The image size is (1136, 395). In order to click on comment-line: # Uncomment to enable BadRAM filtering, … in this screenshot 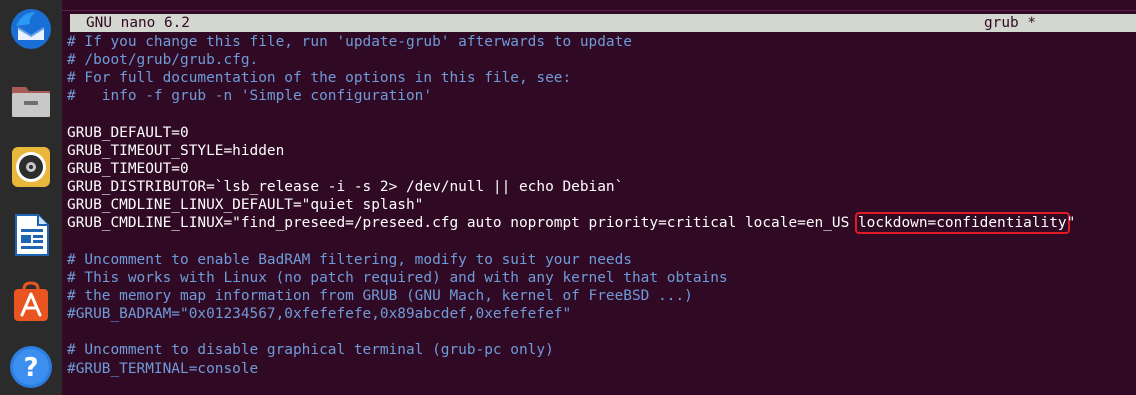, I will do `click(349, 259)`.